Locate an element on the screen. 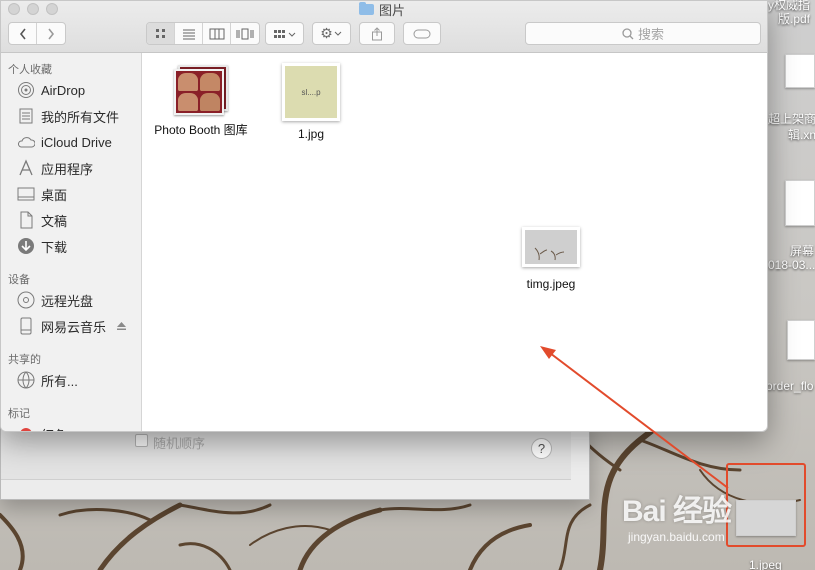 This screenshot has height=570, width=815. baidu-watermark-url: jingyan.baidu.com is located at coordinates (676, 537).